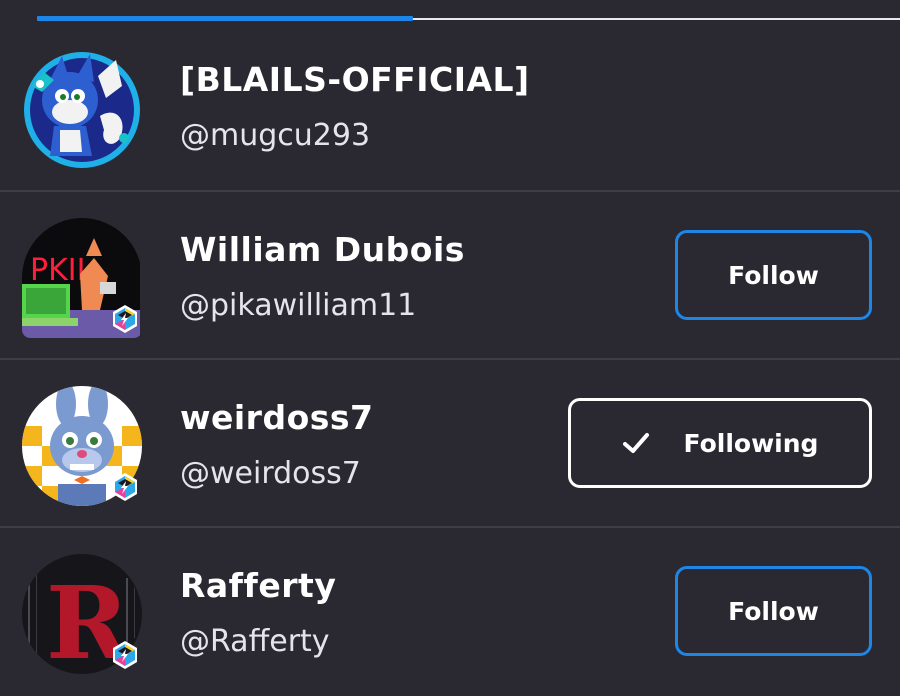 This screenshot has width=900, height=696. Describe the element at coordinates (225, 18) in the screenshot. I see `active-tab-indicator` at that location.